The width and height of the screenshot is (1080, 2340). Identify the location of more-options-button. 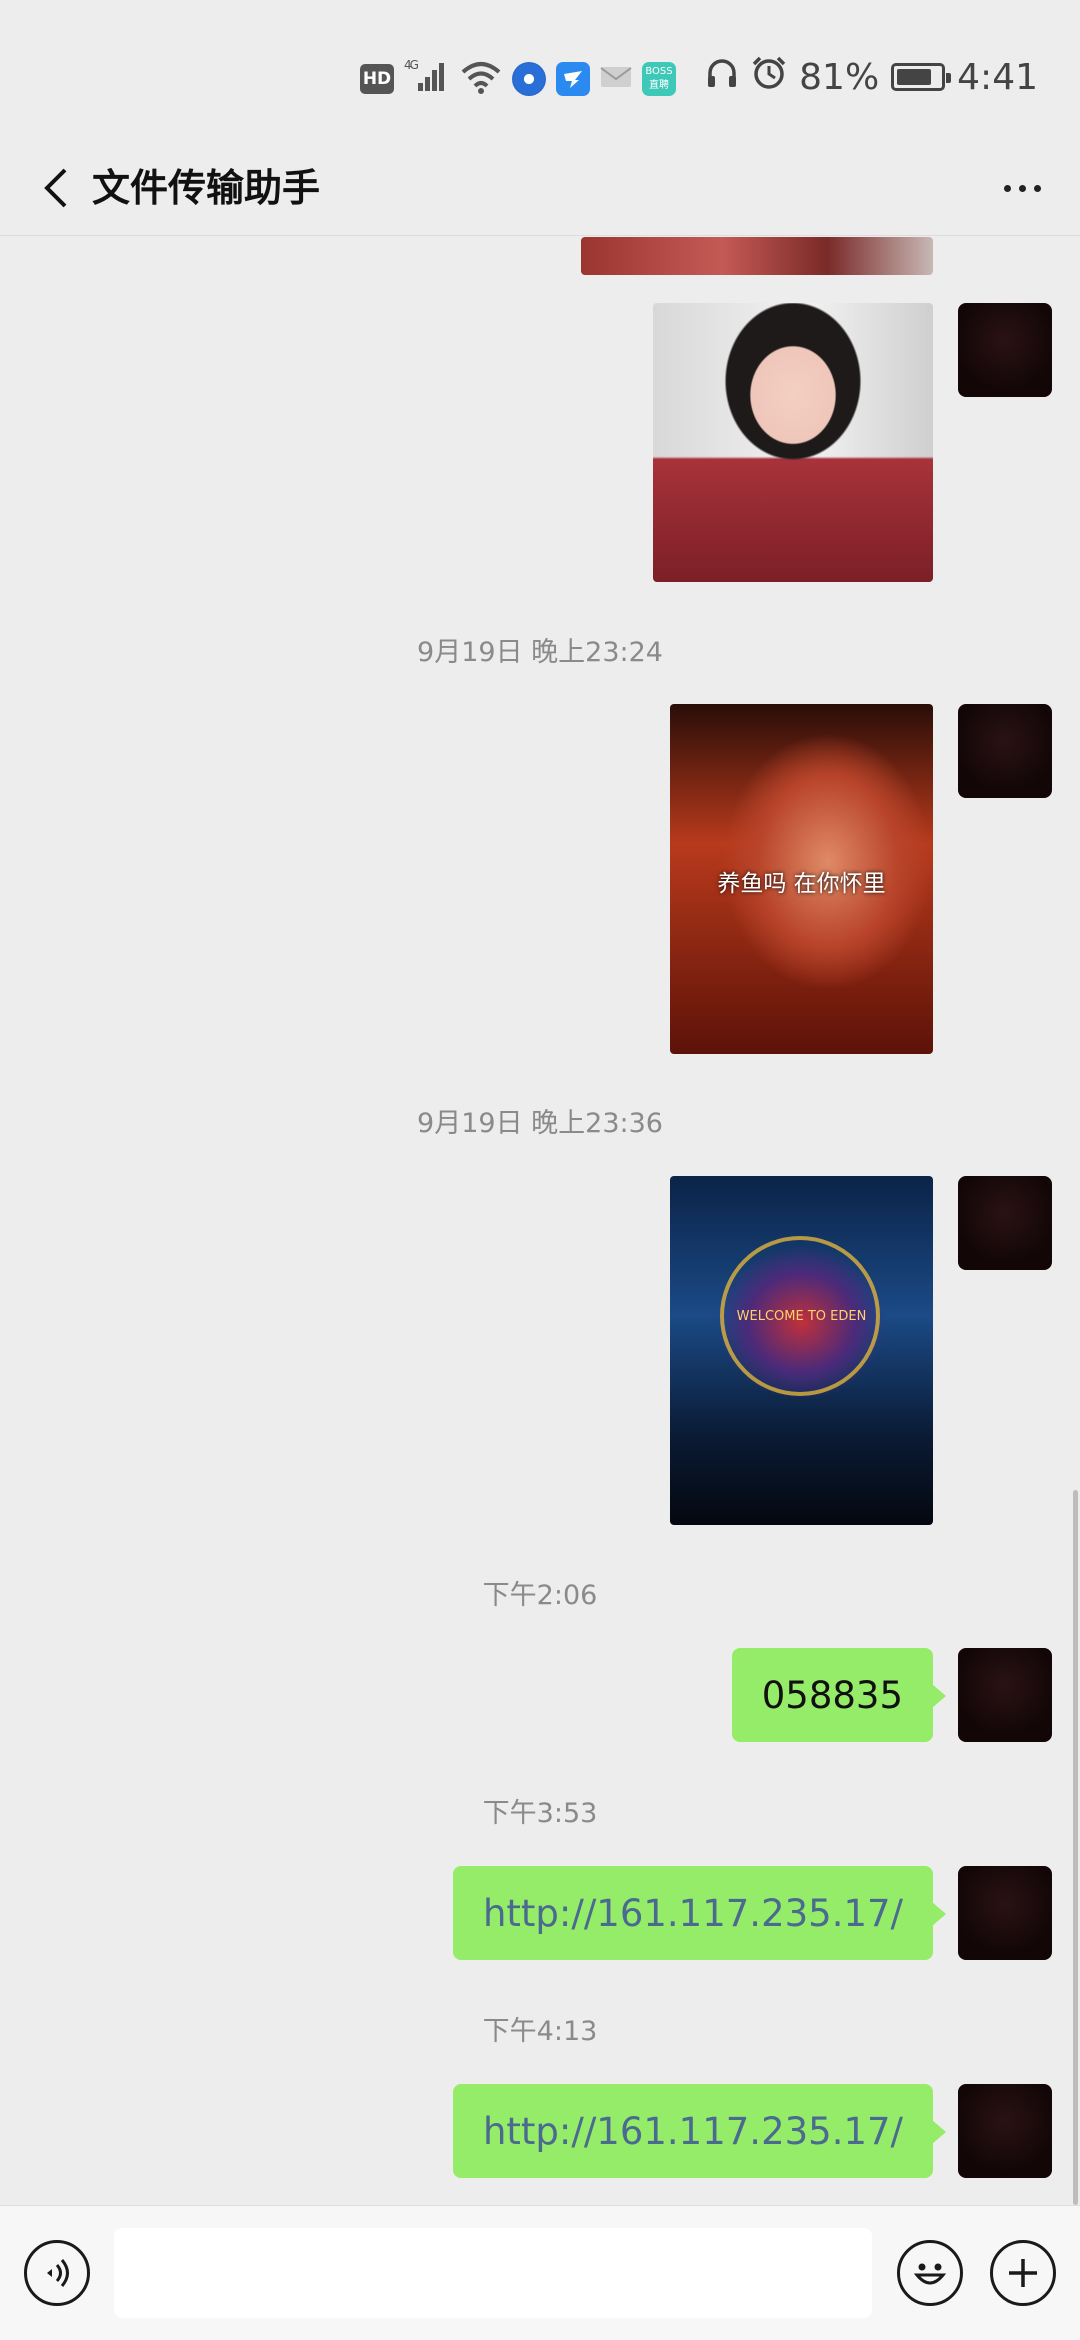
(1022, 188).